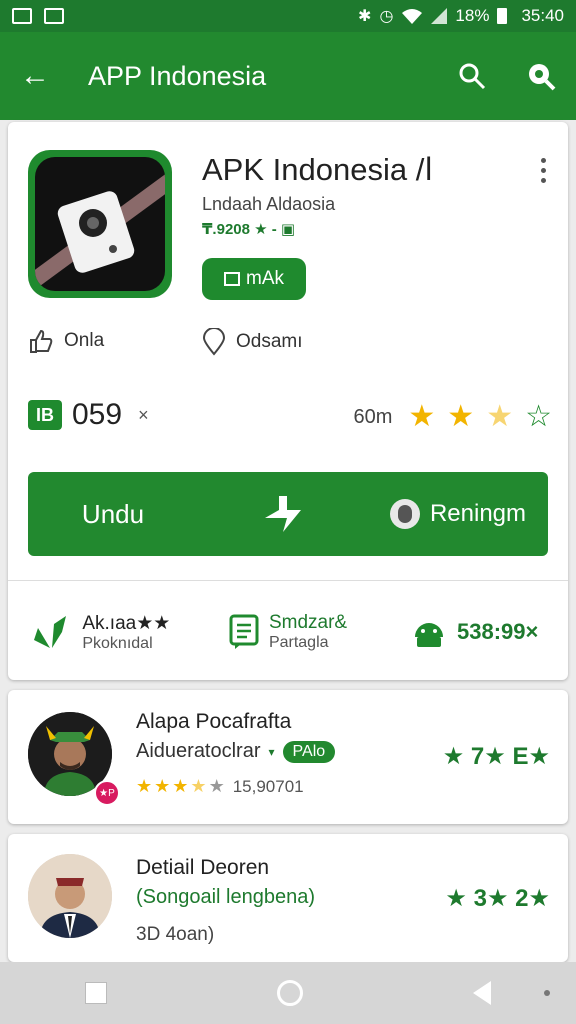 Image resolution: width=576 pixels, height=1024 pixels. I want to click on badge-square-icon, so click(232, 279).